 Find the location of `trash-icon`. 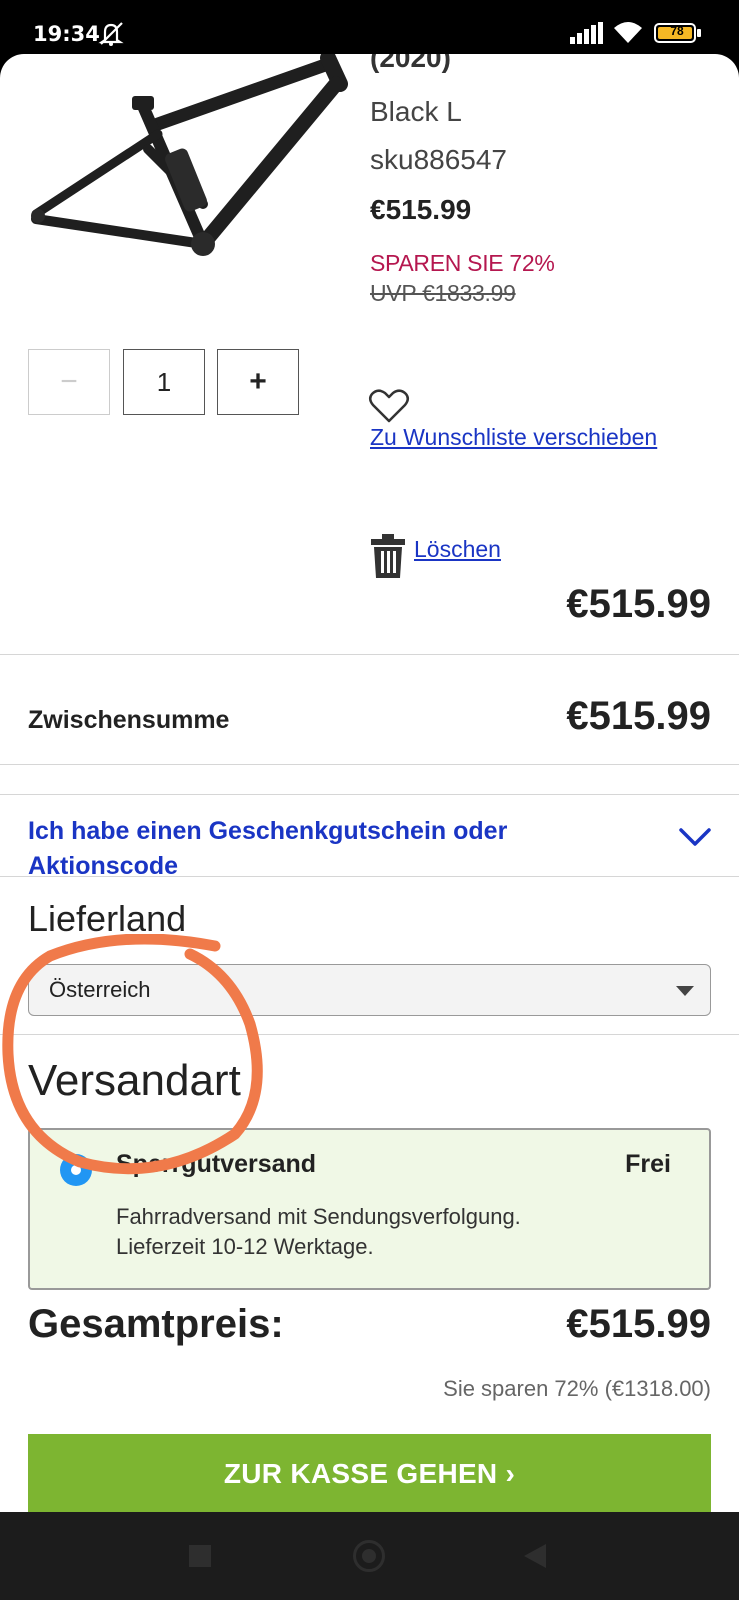

trash-icon is located at coordinates (388, 556).